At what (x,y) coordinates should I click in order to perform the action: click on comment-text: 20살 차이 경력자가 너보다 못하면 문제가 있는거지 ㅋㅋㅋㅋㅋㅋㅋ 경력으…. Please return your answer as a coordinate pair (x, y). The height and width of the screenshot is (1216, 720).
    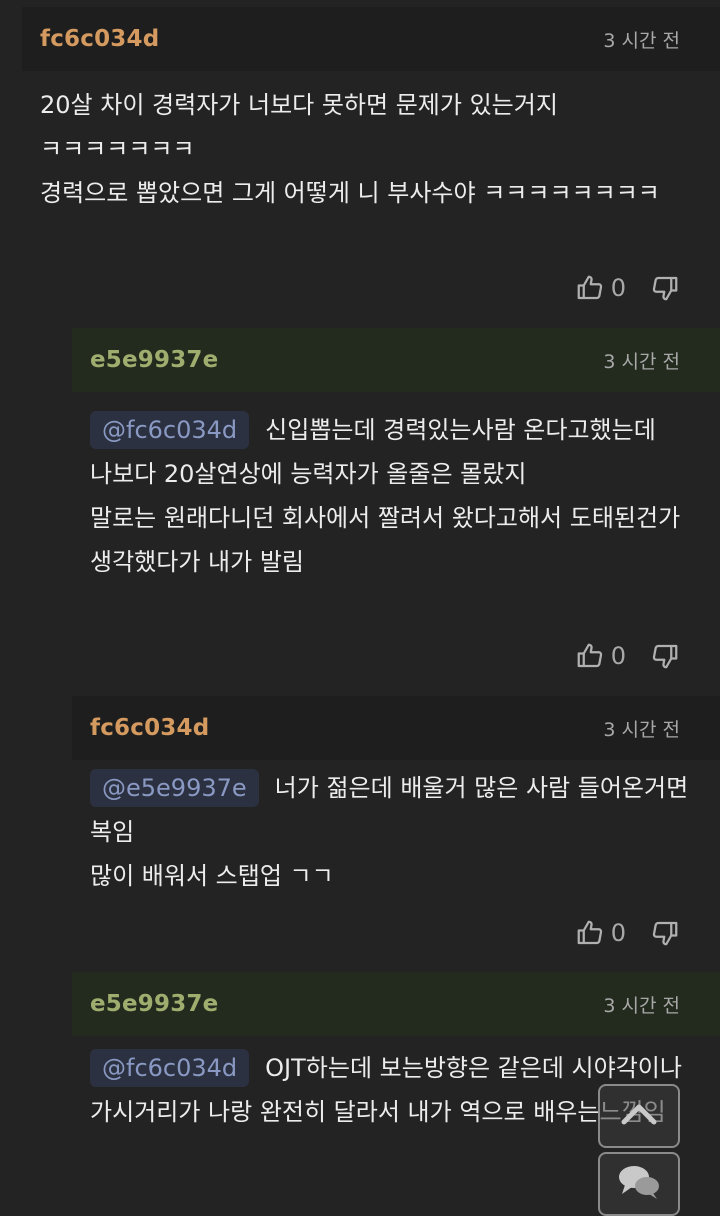
    Looking at the image, I should click on (369, 149).